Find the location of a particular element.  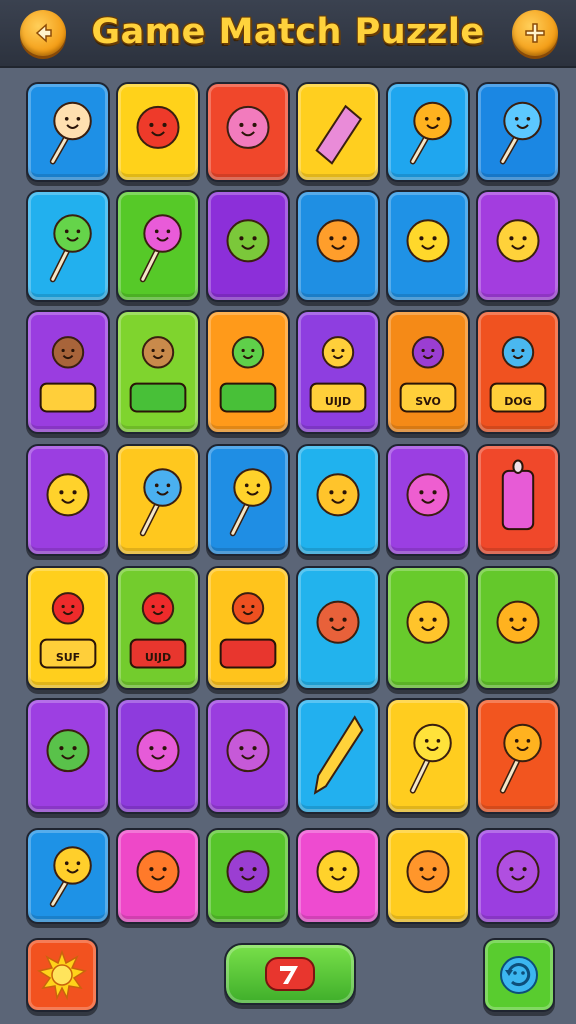

play-button is located at coordinates (290, 974).